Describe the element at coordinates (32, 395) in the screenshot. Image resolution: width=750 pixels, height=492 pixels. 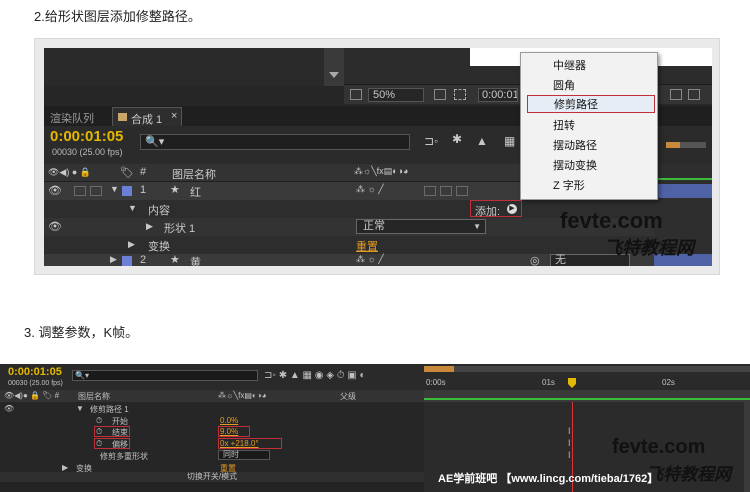
I see `av-switch-icons: 👁◀)● 🔒 🏷 #` at that location.